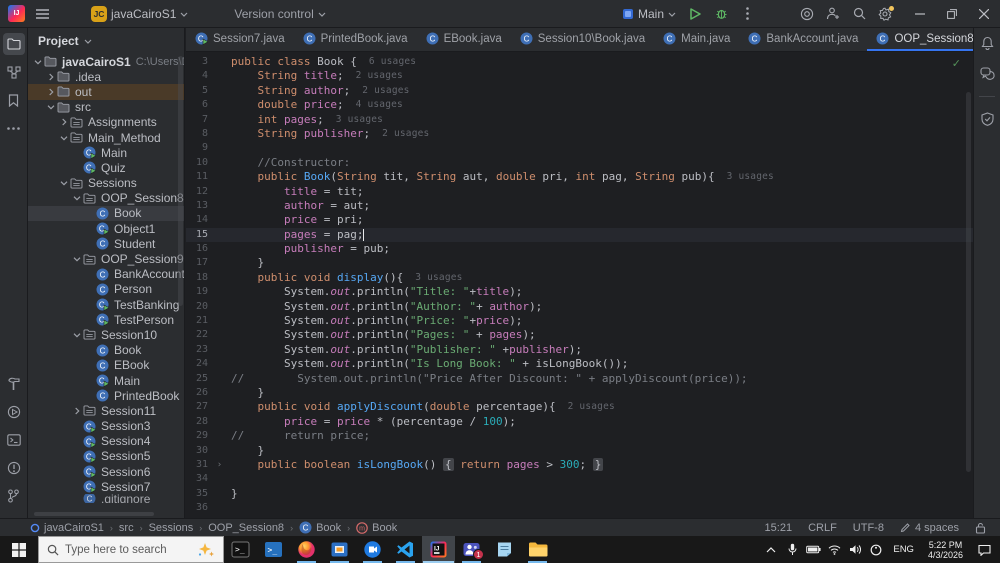  I want to click on tree-item-session7: C Session7, so click(106, 486).